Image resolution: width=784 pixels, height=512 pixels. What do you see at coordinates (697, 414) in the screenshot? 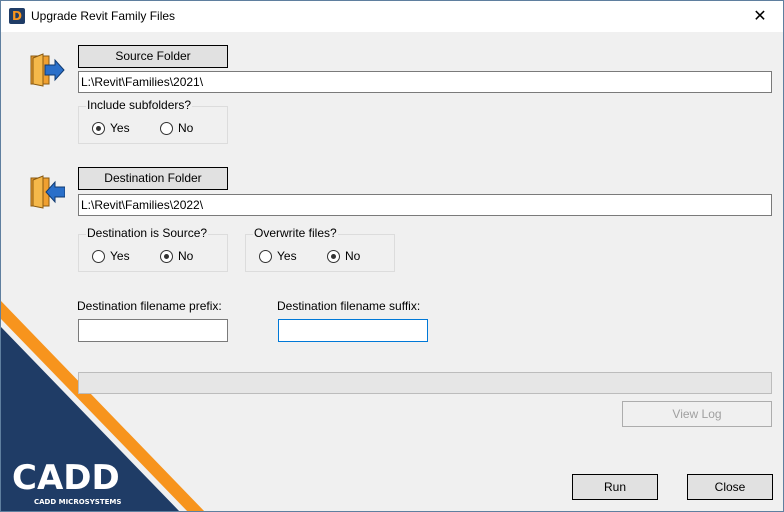
I see `view-log-button: View Log` at bounding box center [697, 414].